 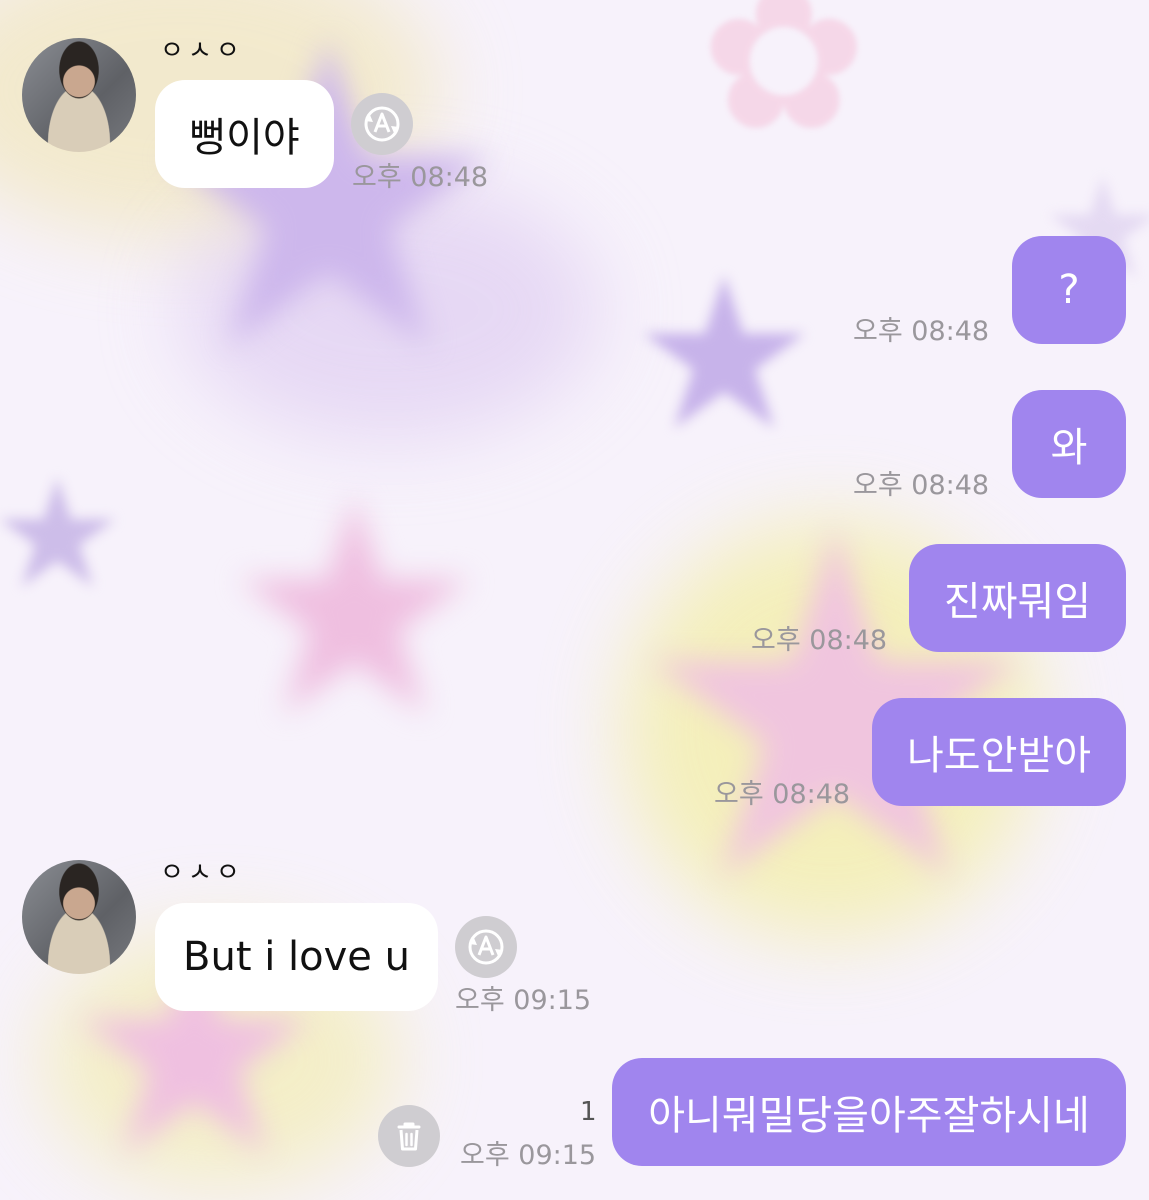 I want to click on trash-icon, so click(x=409, y=1136).